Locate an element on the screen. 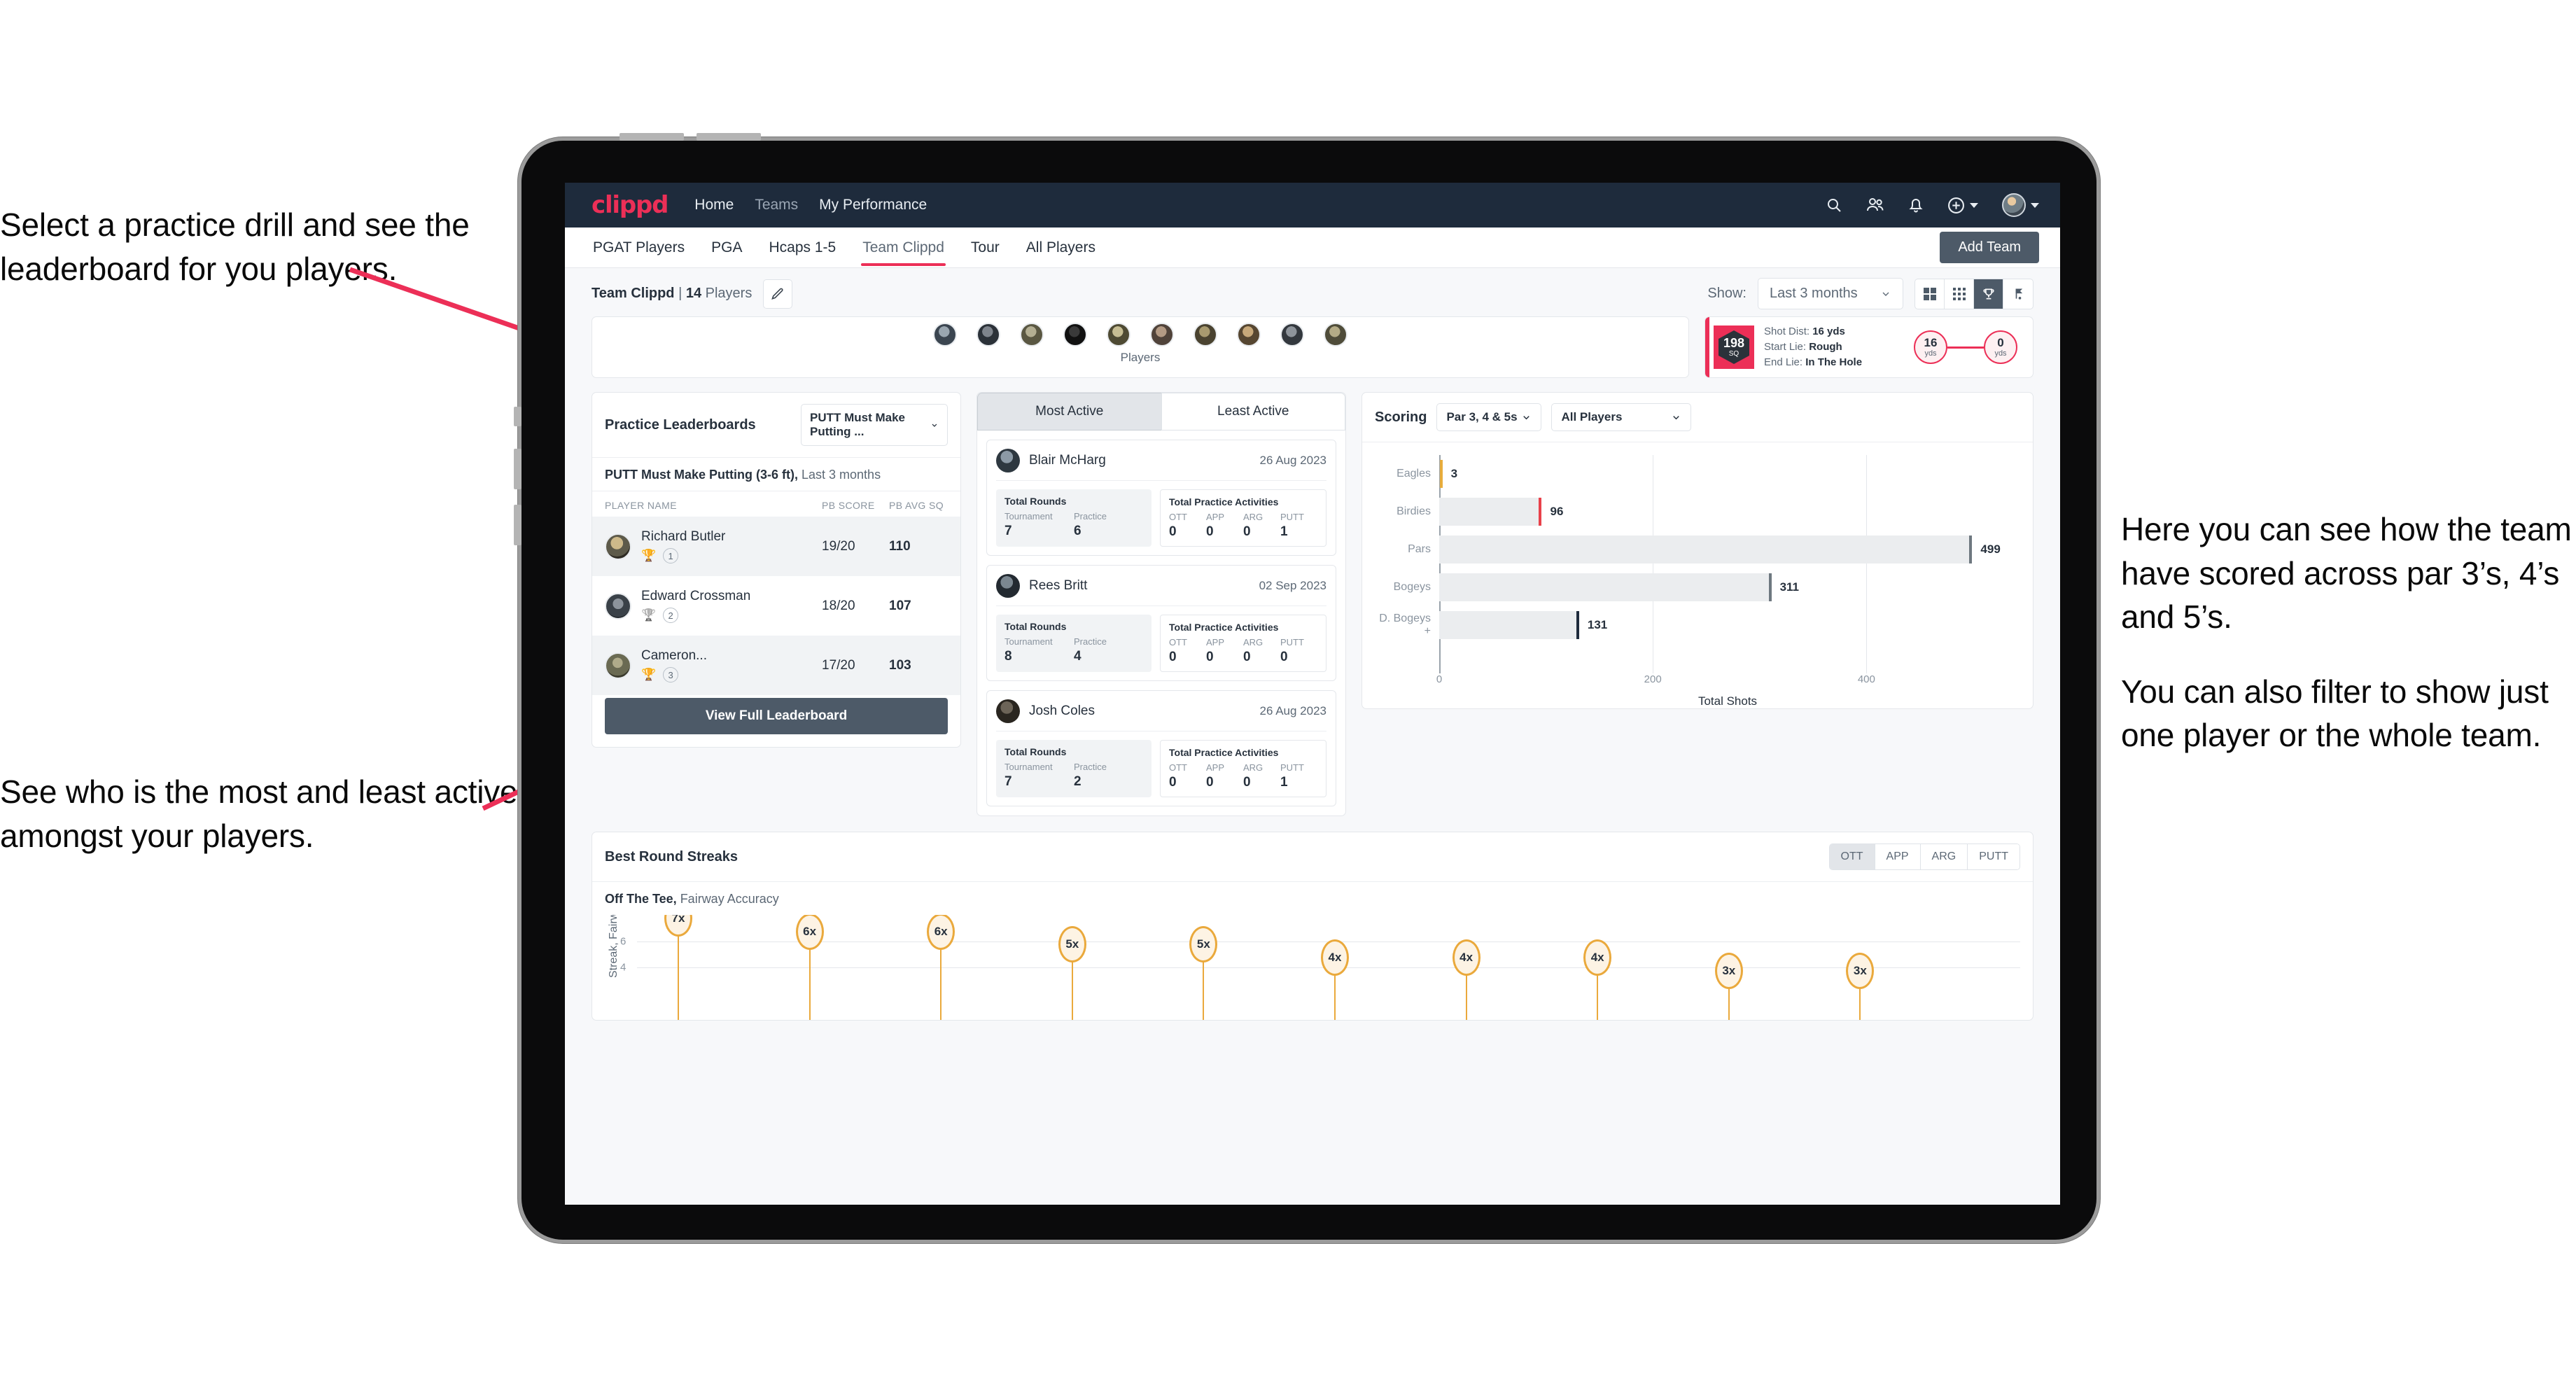 The width and height of the screenshot is (2576, 1386). practice-metric: APP 0 is located at coordinates (1224, 776).